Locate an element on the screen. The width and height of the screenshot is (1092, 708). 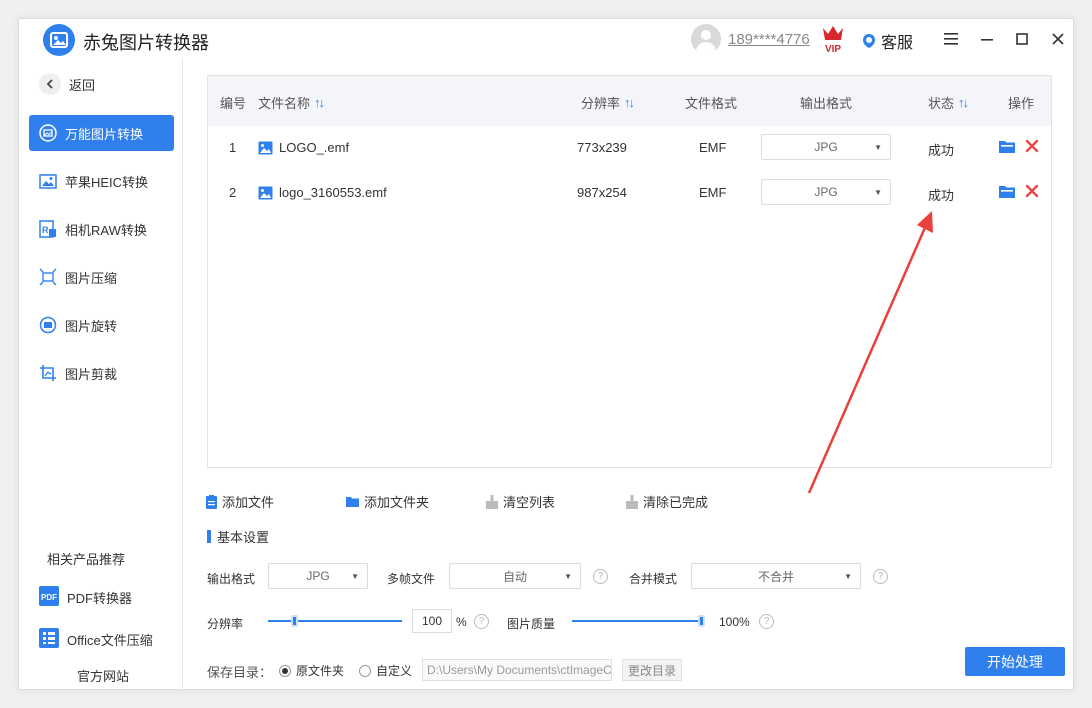
column-output: 输出格式 is located at coordinates (826, 103).